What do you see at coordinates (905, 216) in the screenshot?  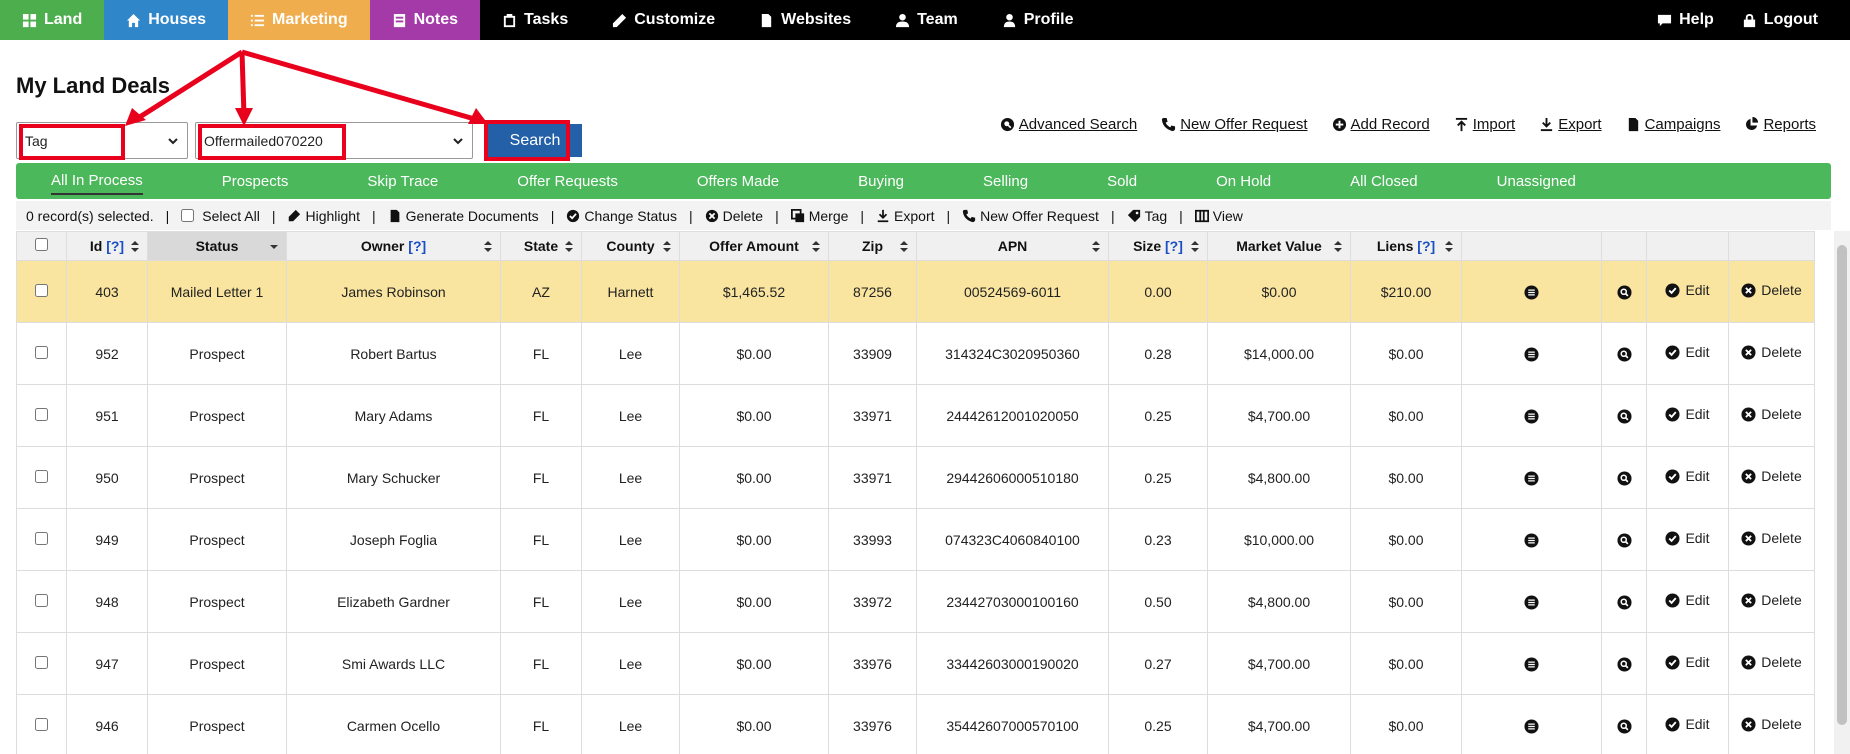 I see `bulk-export-button: Export` at bounding box center [905, 216].